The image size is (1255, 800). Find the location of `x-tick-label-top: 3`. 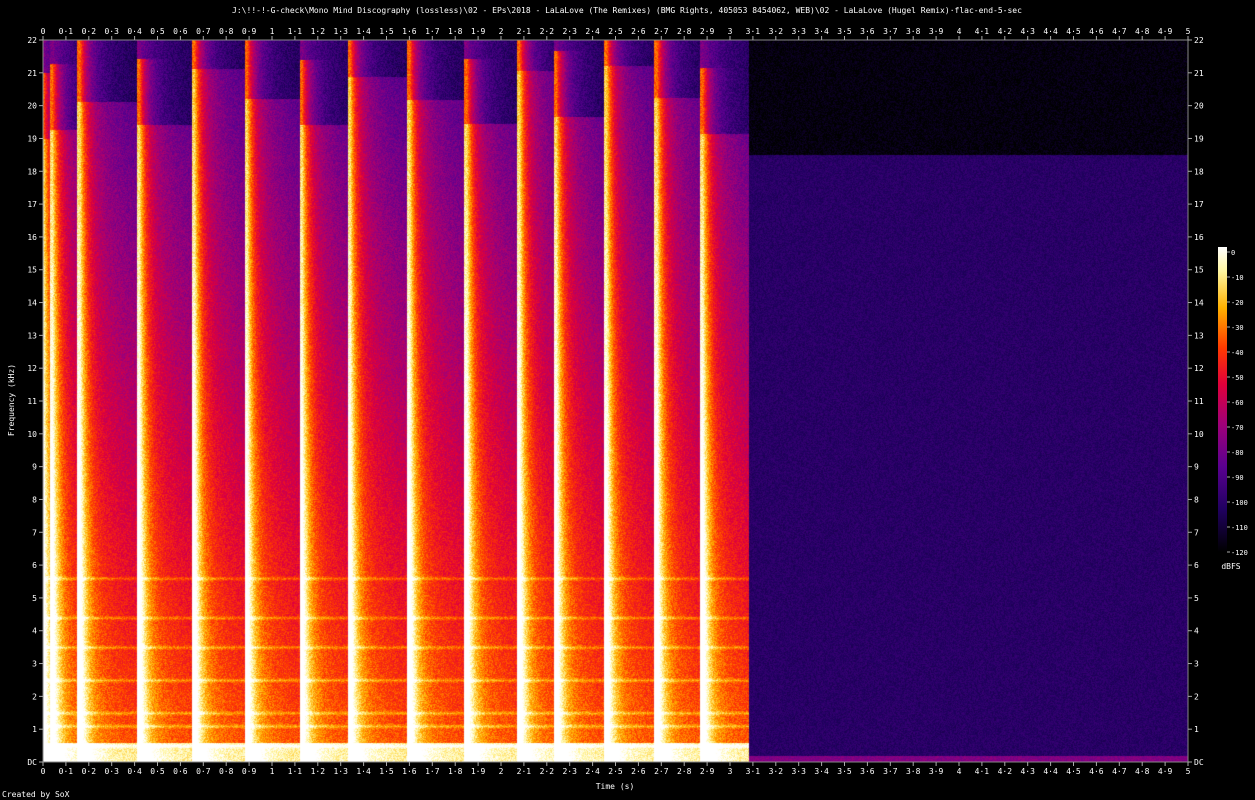

x-tick-label-top: 3 is located at coordinates (730, 31).